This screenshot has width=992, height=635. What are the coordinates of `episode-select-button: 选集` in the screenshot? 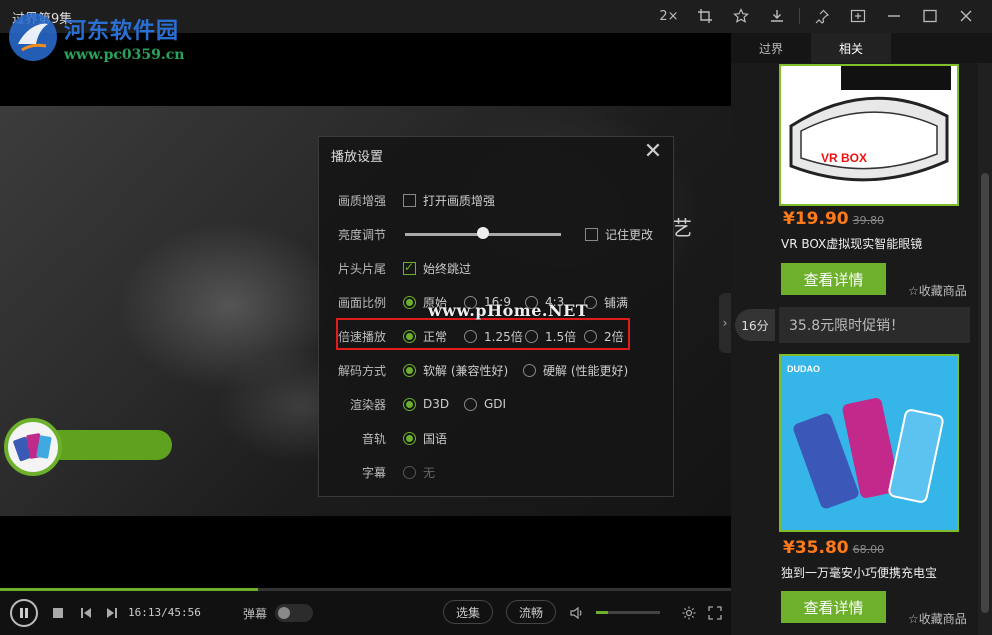 It's located at (468, 612).